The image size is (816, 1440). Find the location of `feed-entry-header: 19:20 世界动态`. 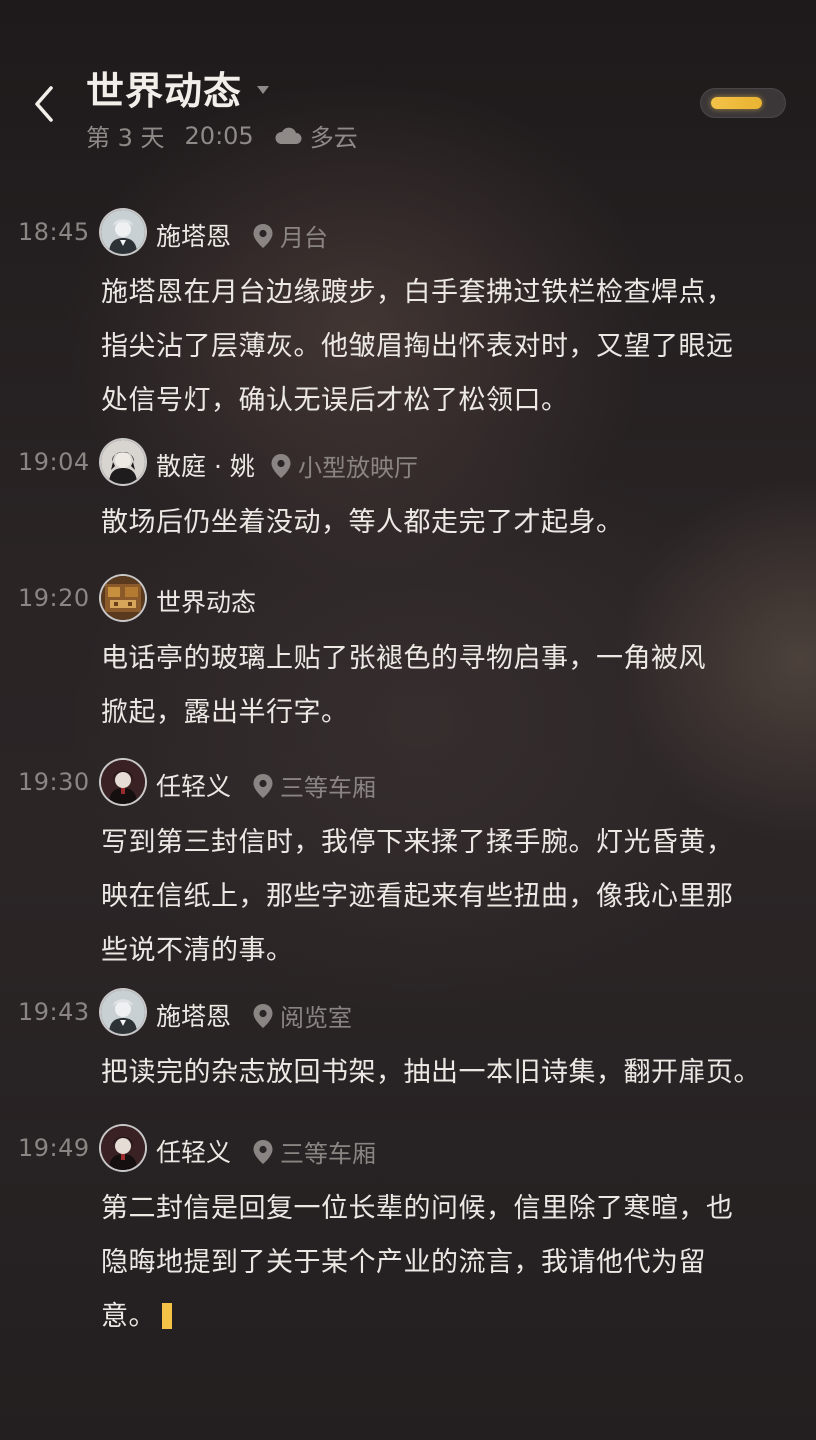

feed-entry-header: 19:20 世界动态 is located at coordinates (408, 599).